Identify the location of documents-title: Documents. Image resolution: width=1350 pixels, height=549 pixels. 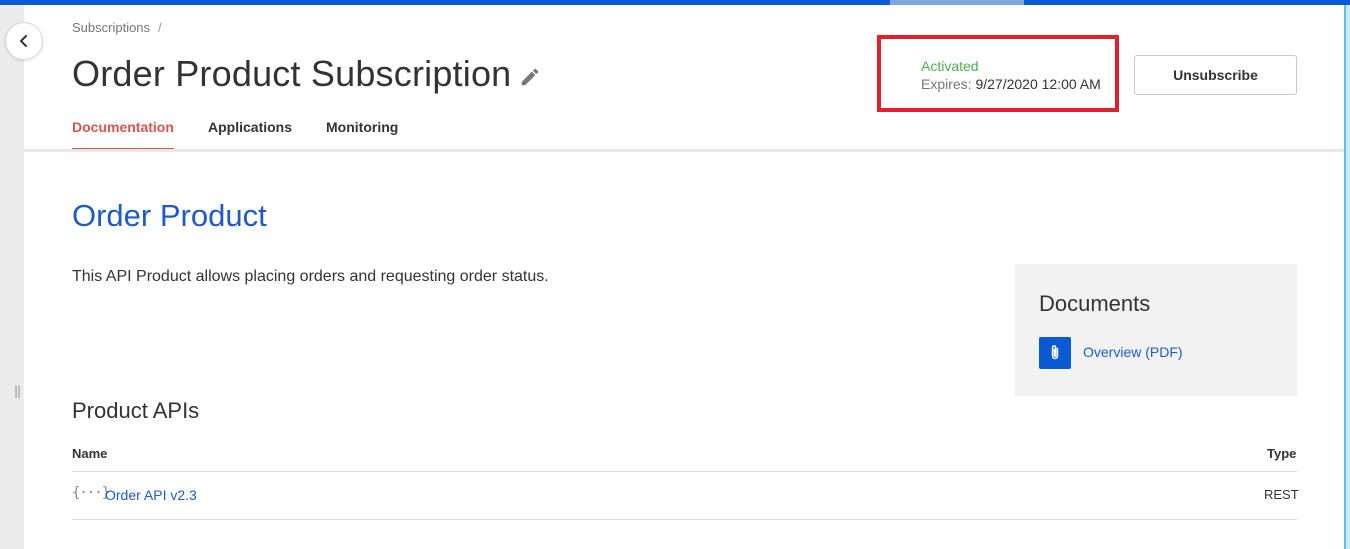
(1095, 303).